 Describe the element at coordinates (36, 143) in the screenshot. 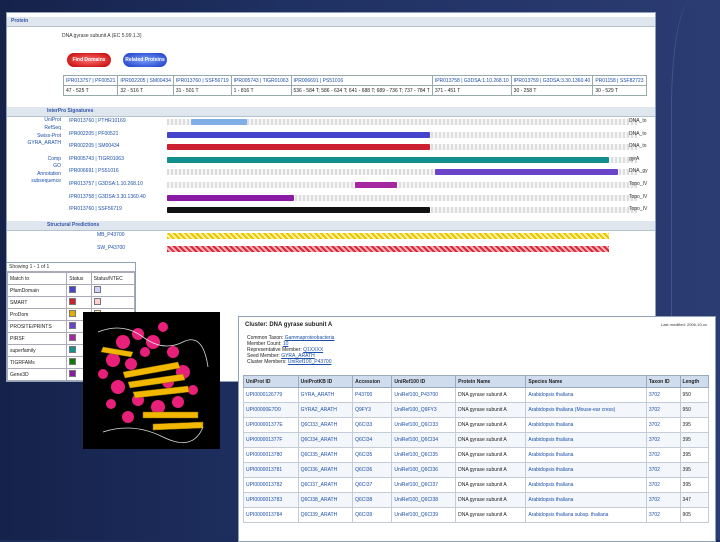

I see `left-link: GYRA_ARATH` at that location.